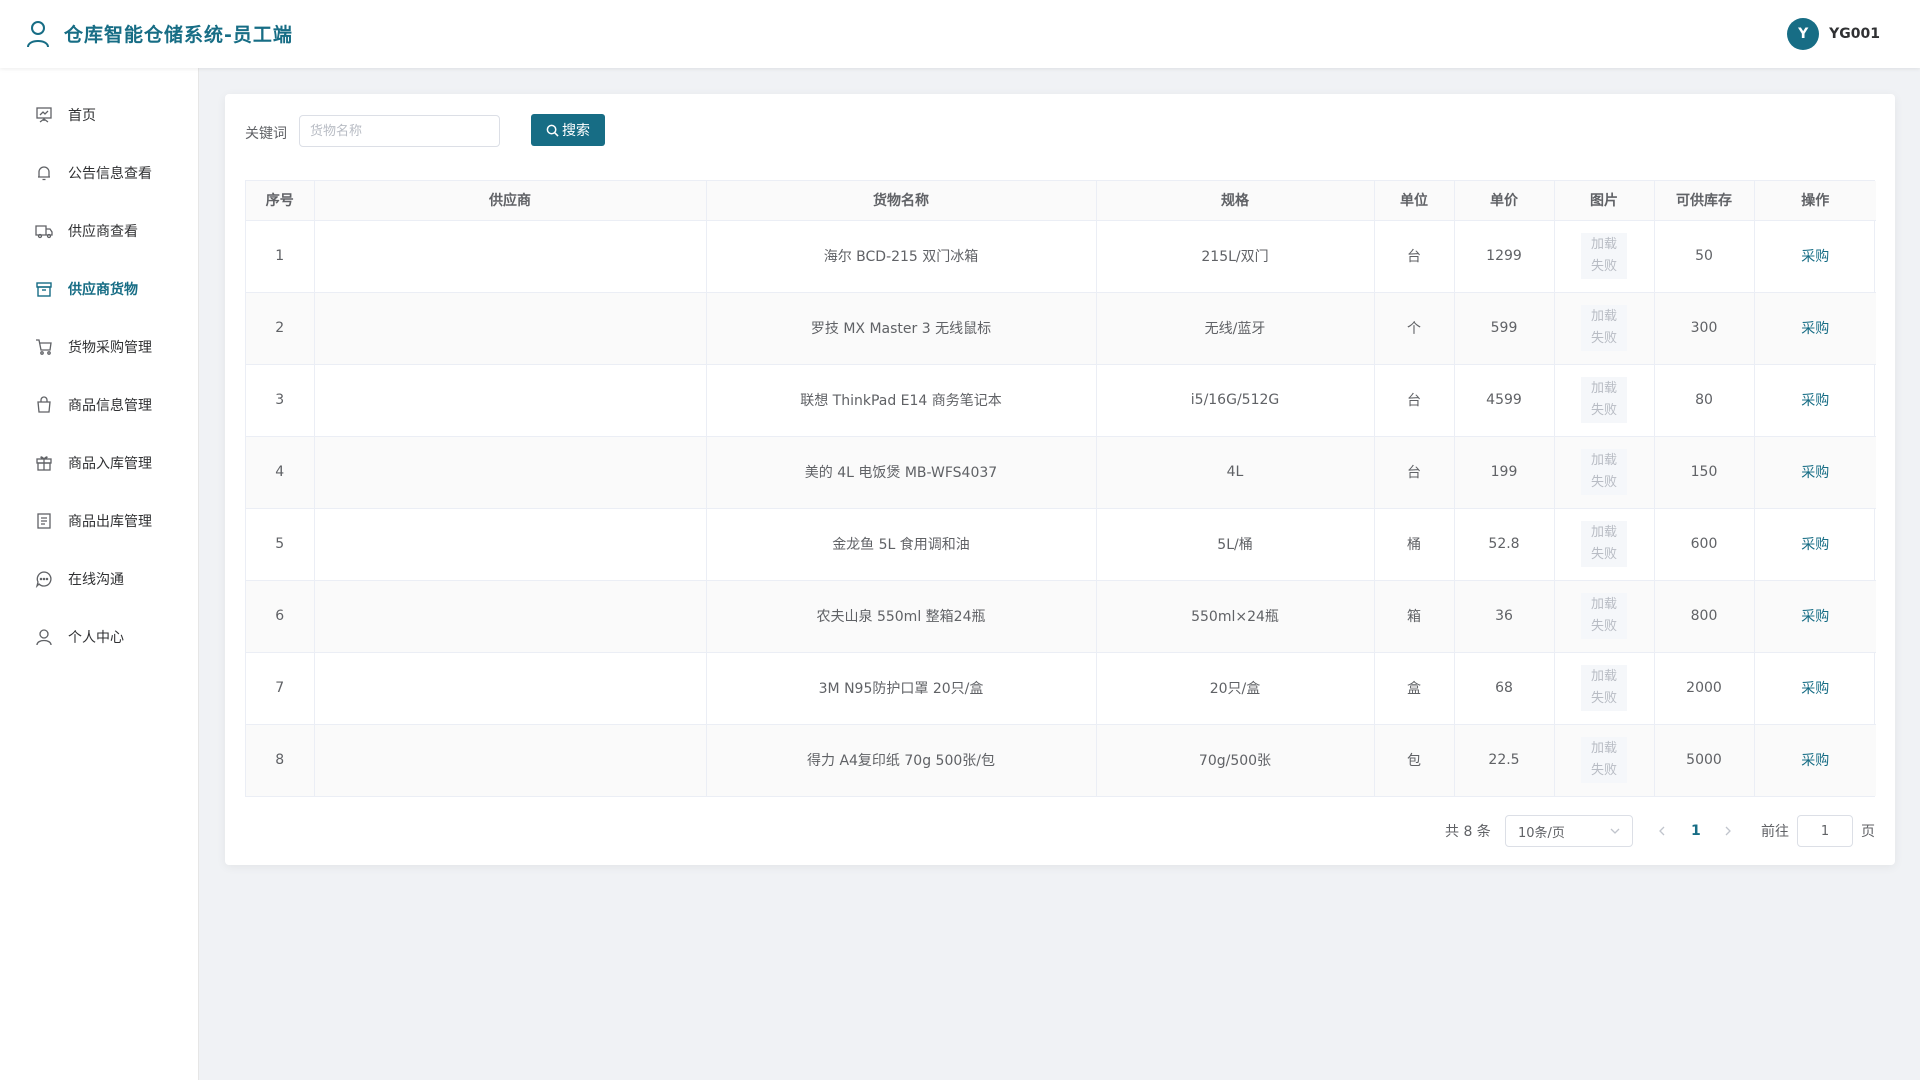  I want to click on row-number: 2, so click(280, 328).